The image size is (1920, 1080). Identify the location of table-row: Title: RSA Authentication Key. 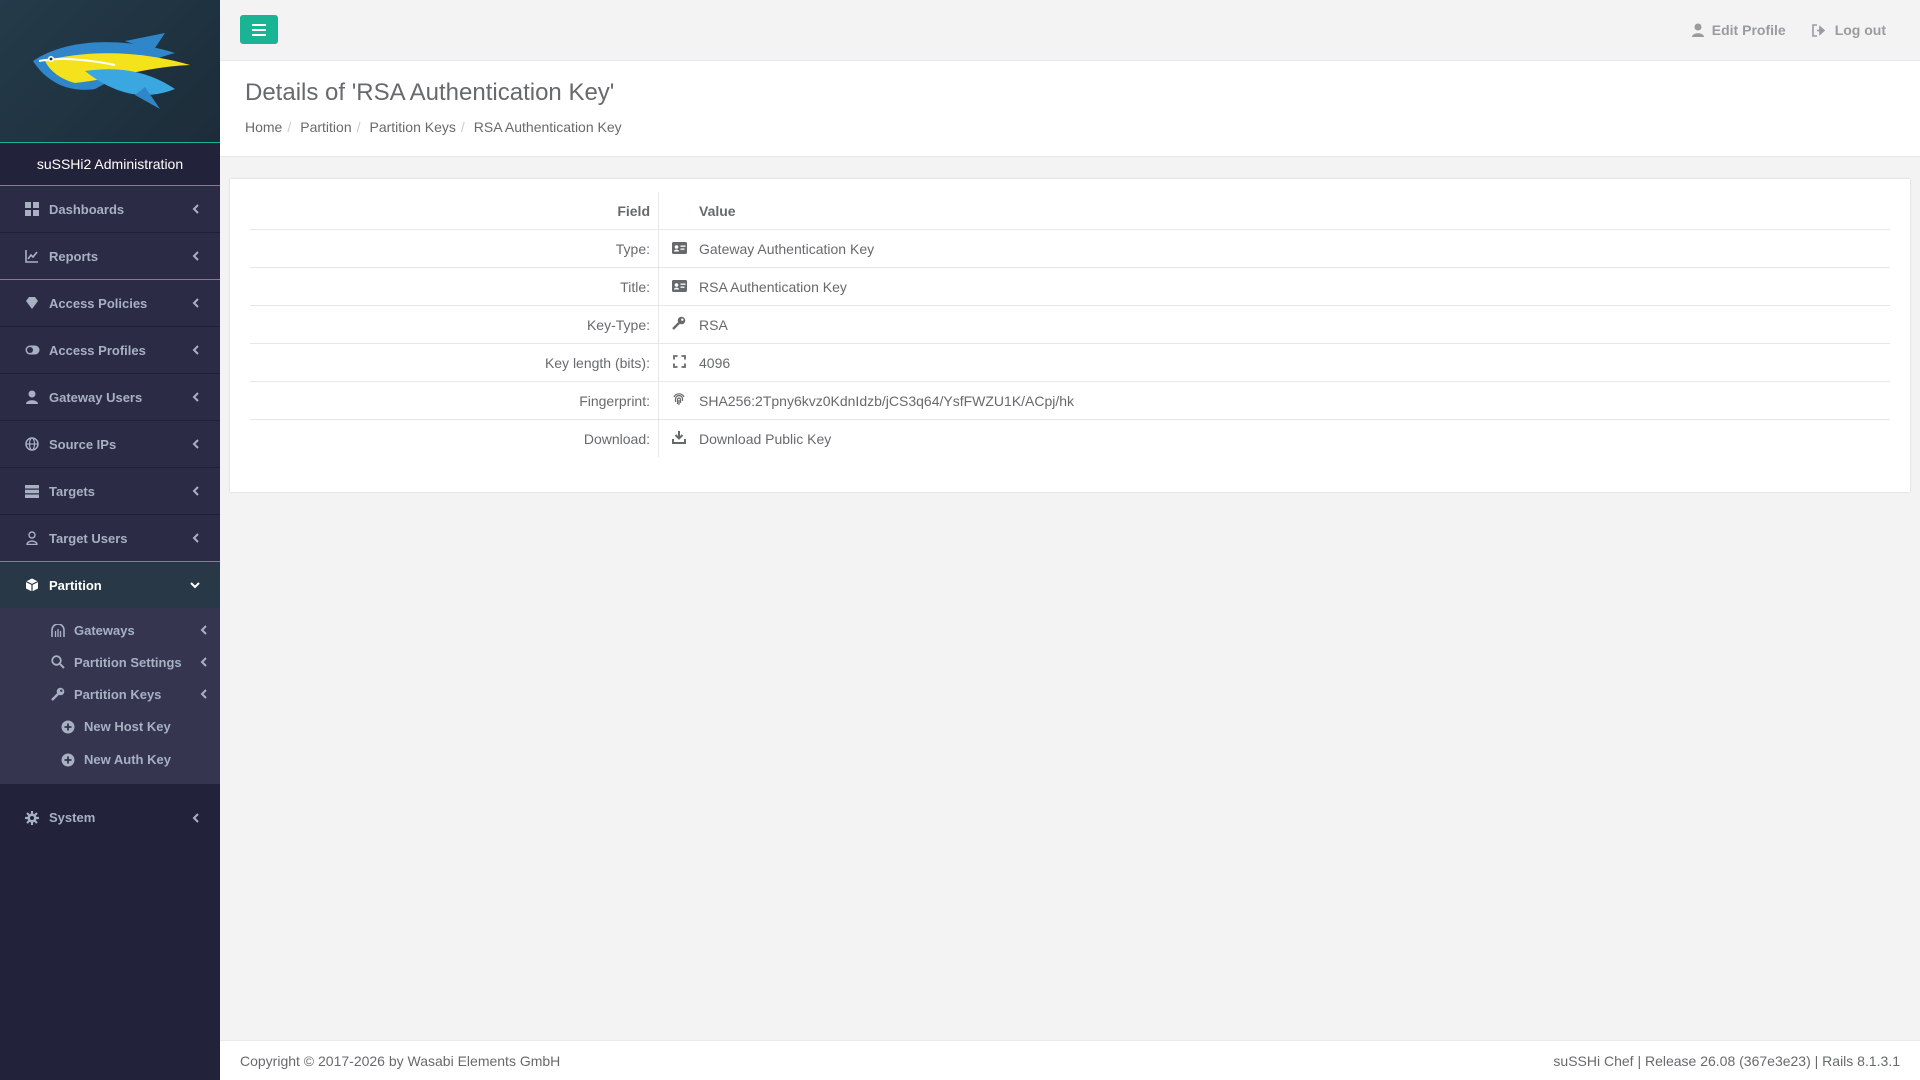
(1070, 286).